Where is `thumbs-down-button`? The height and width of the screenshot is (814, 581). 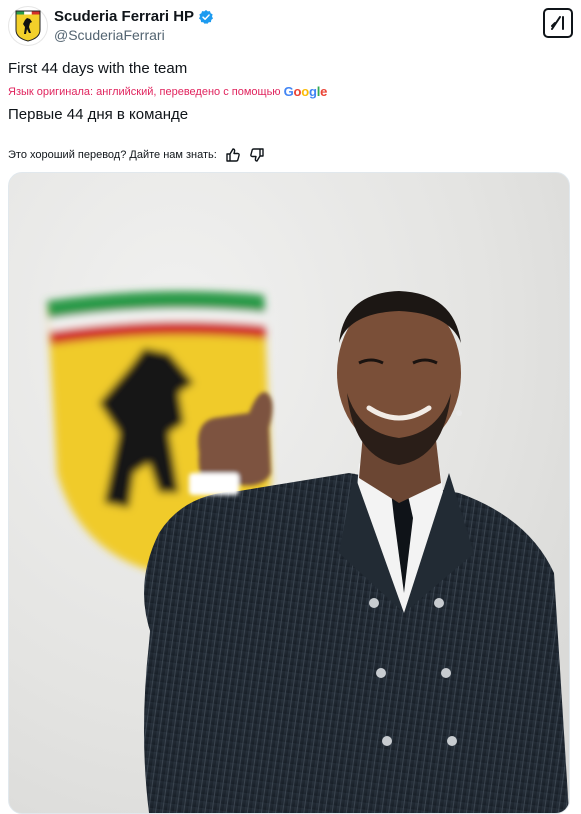 thumbs-down-button is located at coordinates (257, 155).